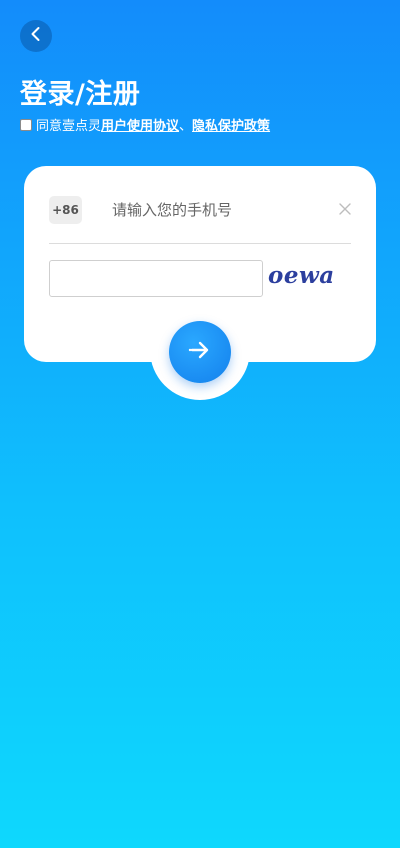  I want to click on clear-phone-button, so click(345, 210).